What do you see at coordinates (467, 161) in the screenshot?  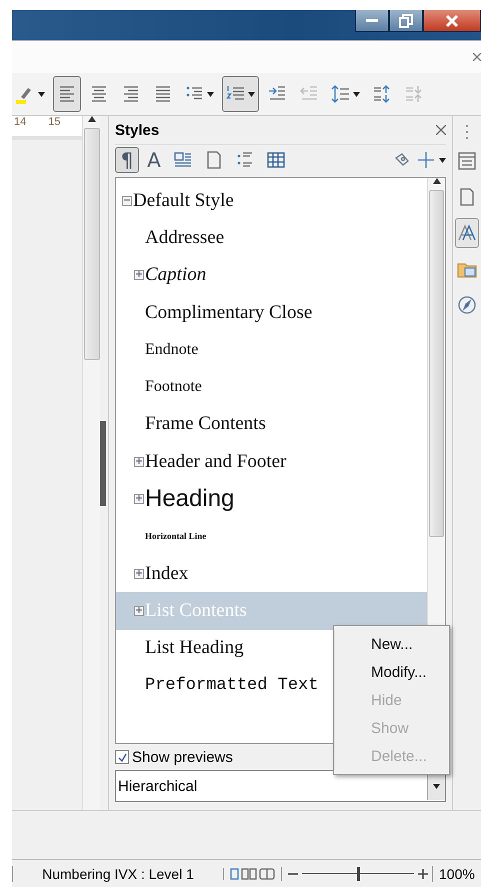 I see `properties-icon` at bounding box center [467, 161].